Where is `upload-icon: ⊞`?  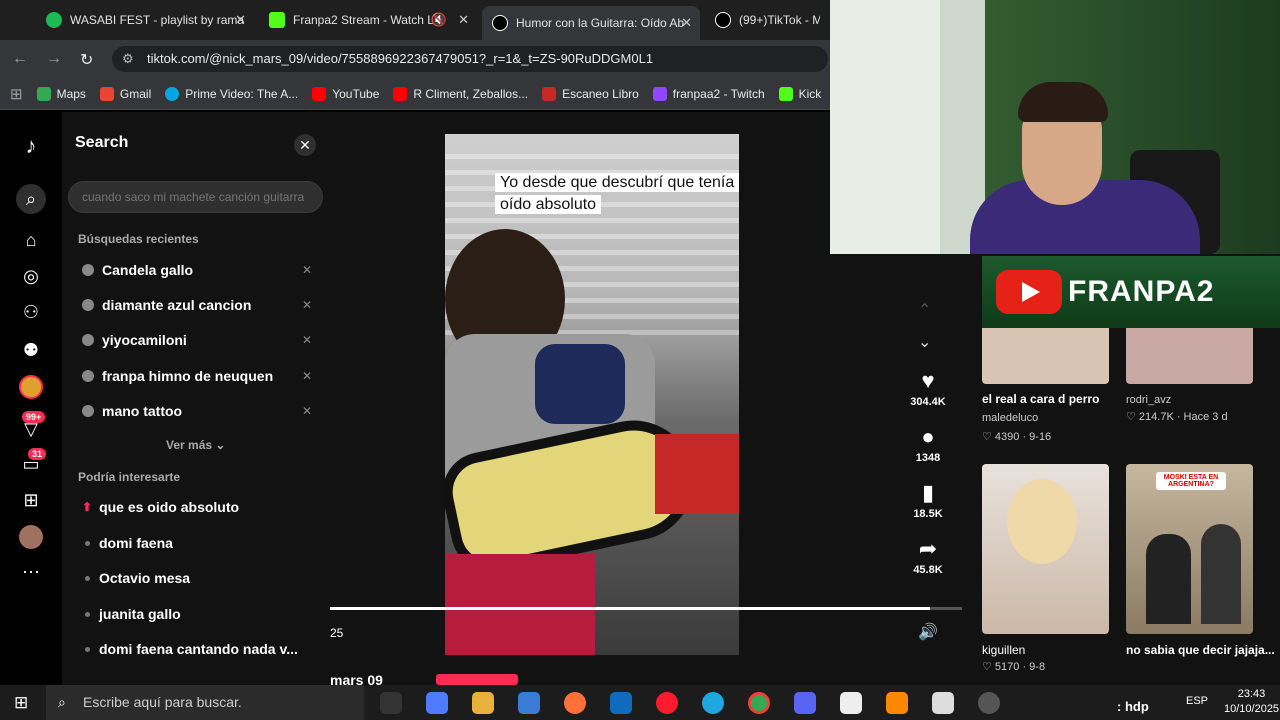 upload-icon: ⊞ is located at coordinates (31, 500).